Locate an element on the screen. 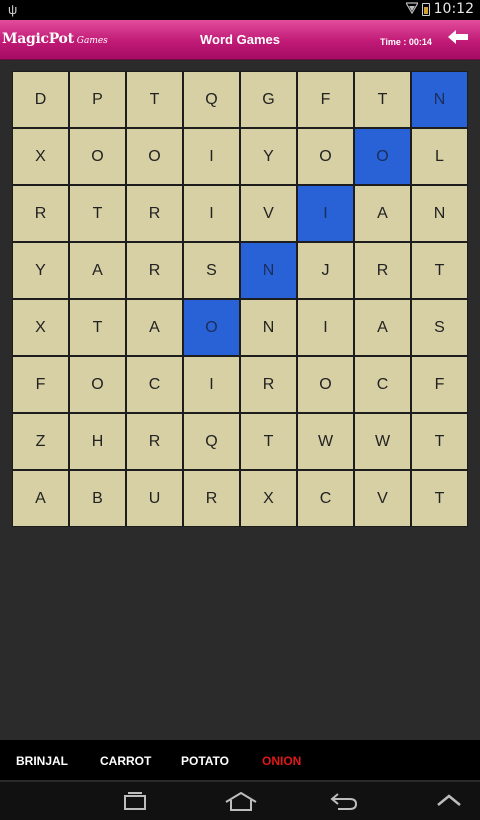  grid-cell: G is located at coordinates (268, 99).